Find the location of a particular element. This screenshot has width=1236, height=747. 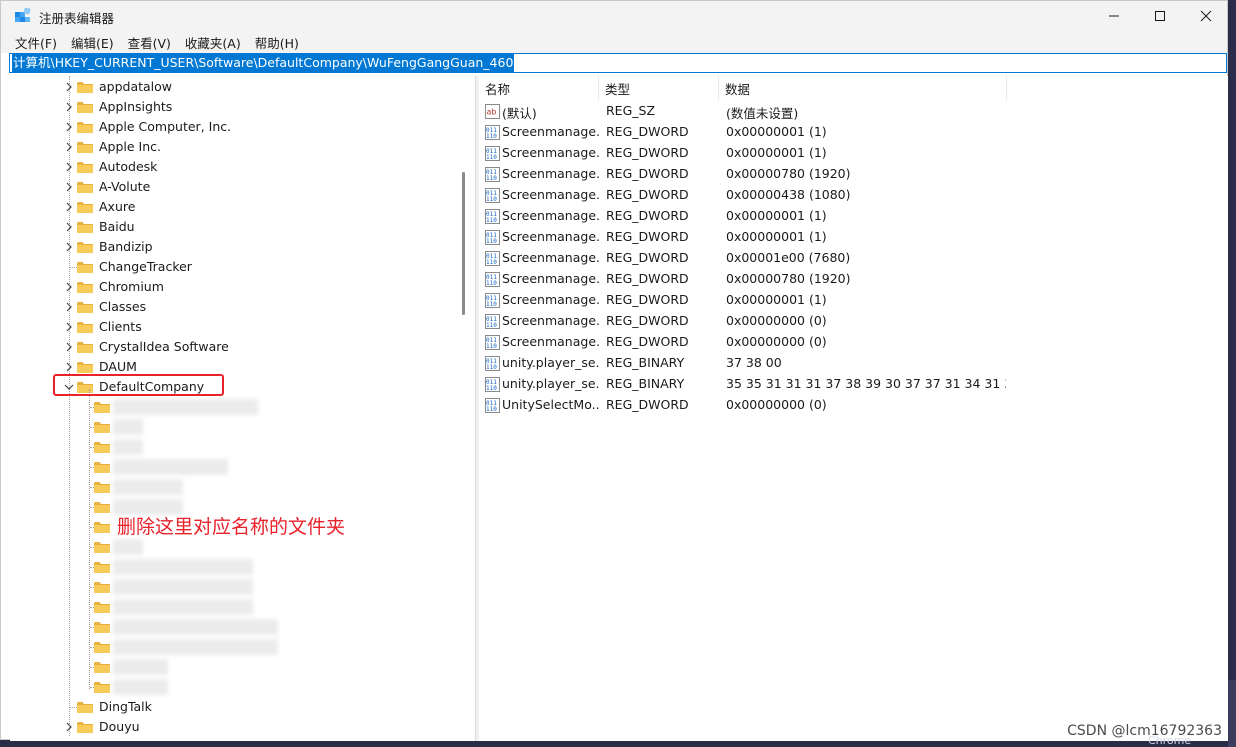

tree-scrollbar-thumb is located at coordinates (463, 243).